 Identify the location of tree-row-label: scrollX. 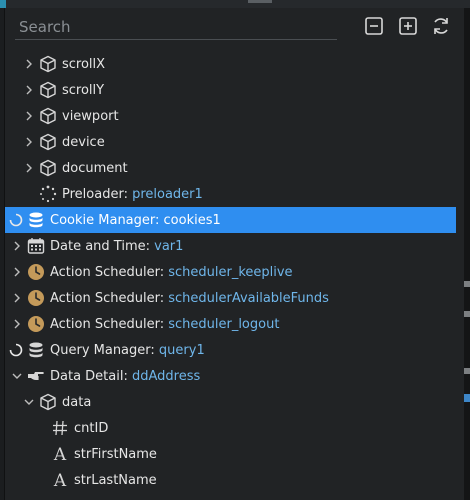
(83, 64).